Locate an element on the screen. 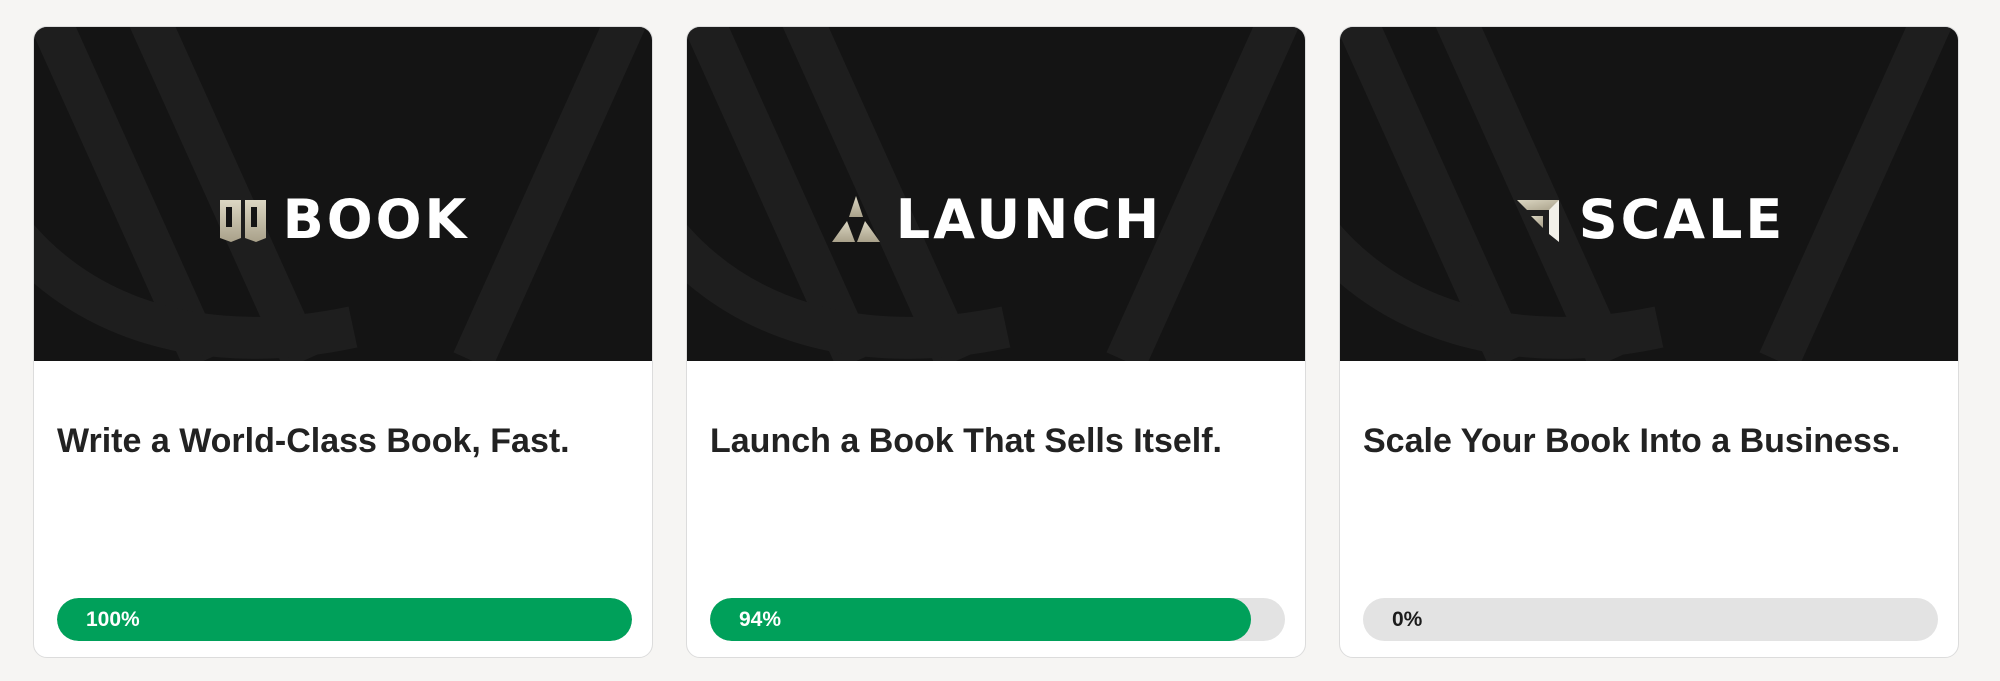 The height and width of the screenshot is (681, 2000). progress-bar: 0% is located at coordinates (1650, 619).